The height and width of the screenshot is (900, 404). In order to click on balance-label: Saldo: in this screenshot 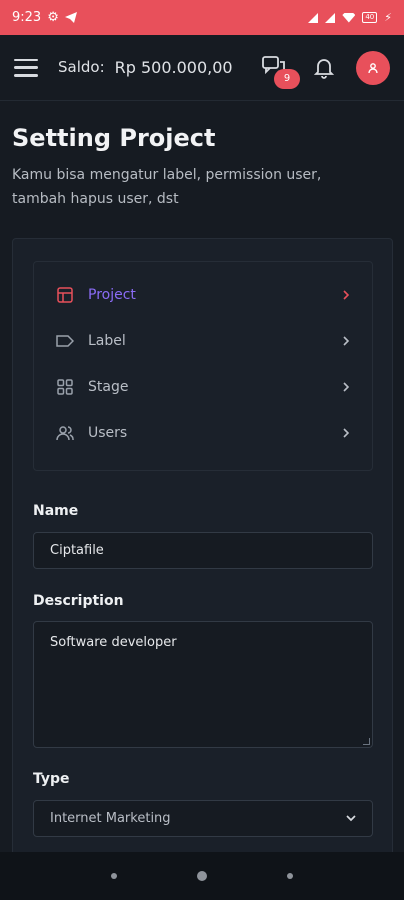, I will do `click(81, 67)`.